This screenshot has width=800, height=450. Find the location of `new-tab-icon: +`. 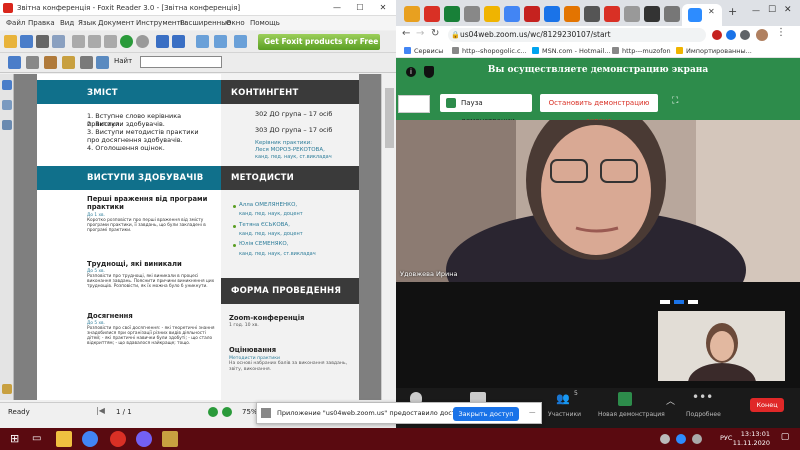

new-tab-icon: + is located at coordinates (732, 11).